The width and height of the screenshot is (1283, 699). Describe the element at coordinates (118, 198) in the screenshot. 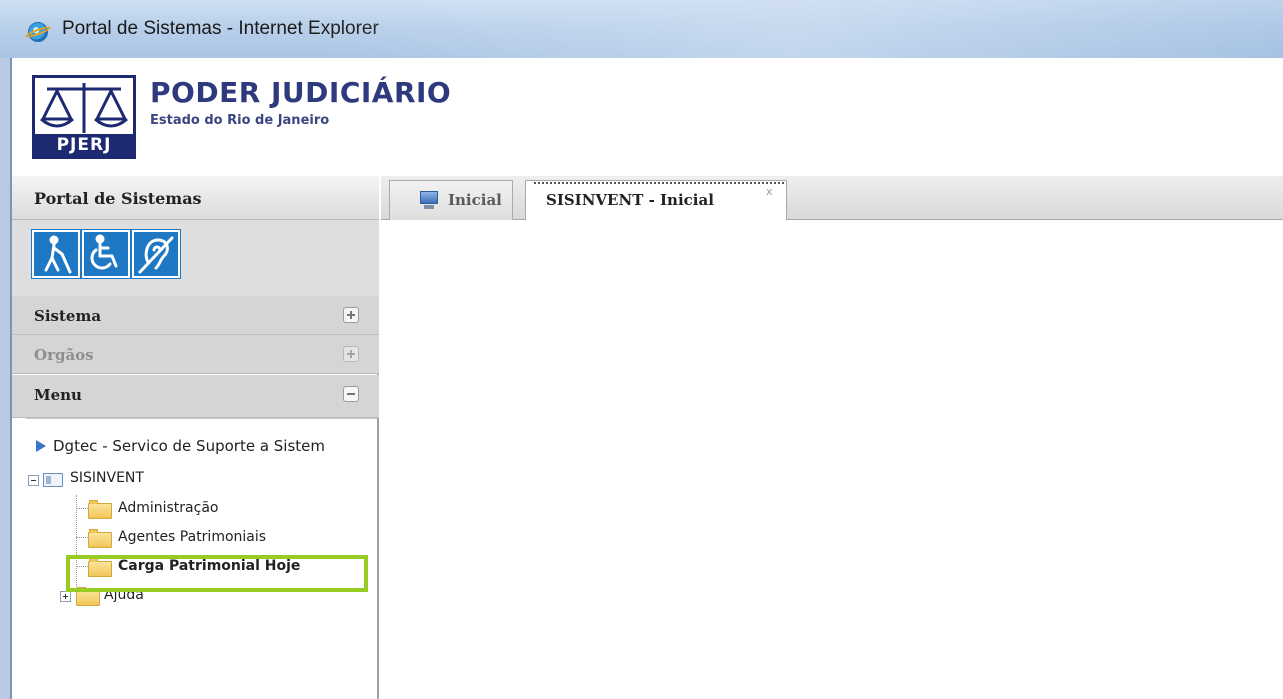

I see `panel-title: Portal de Sistemas` at that location.